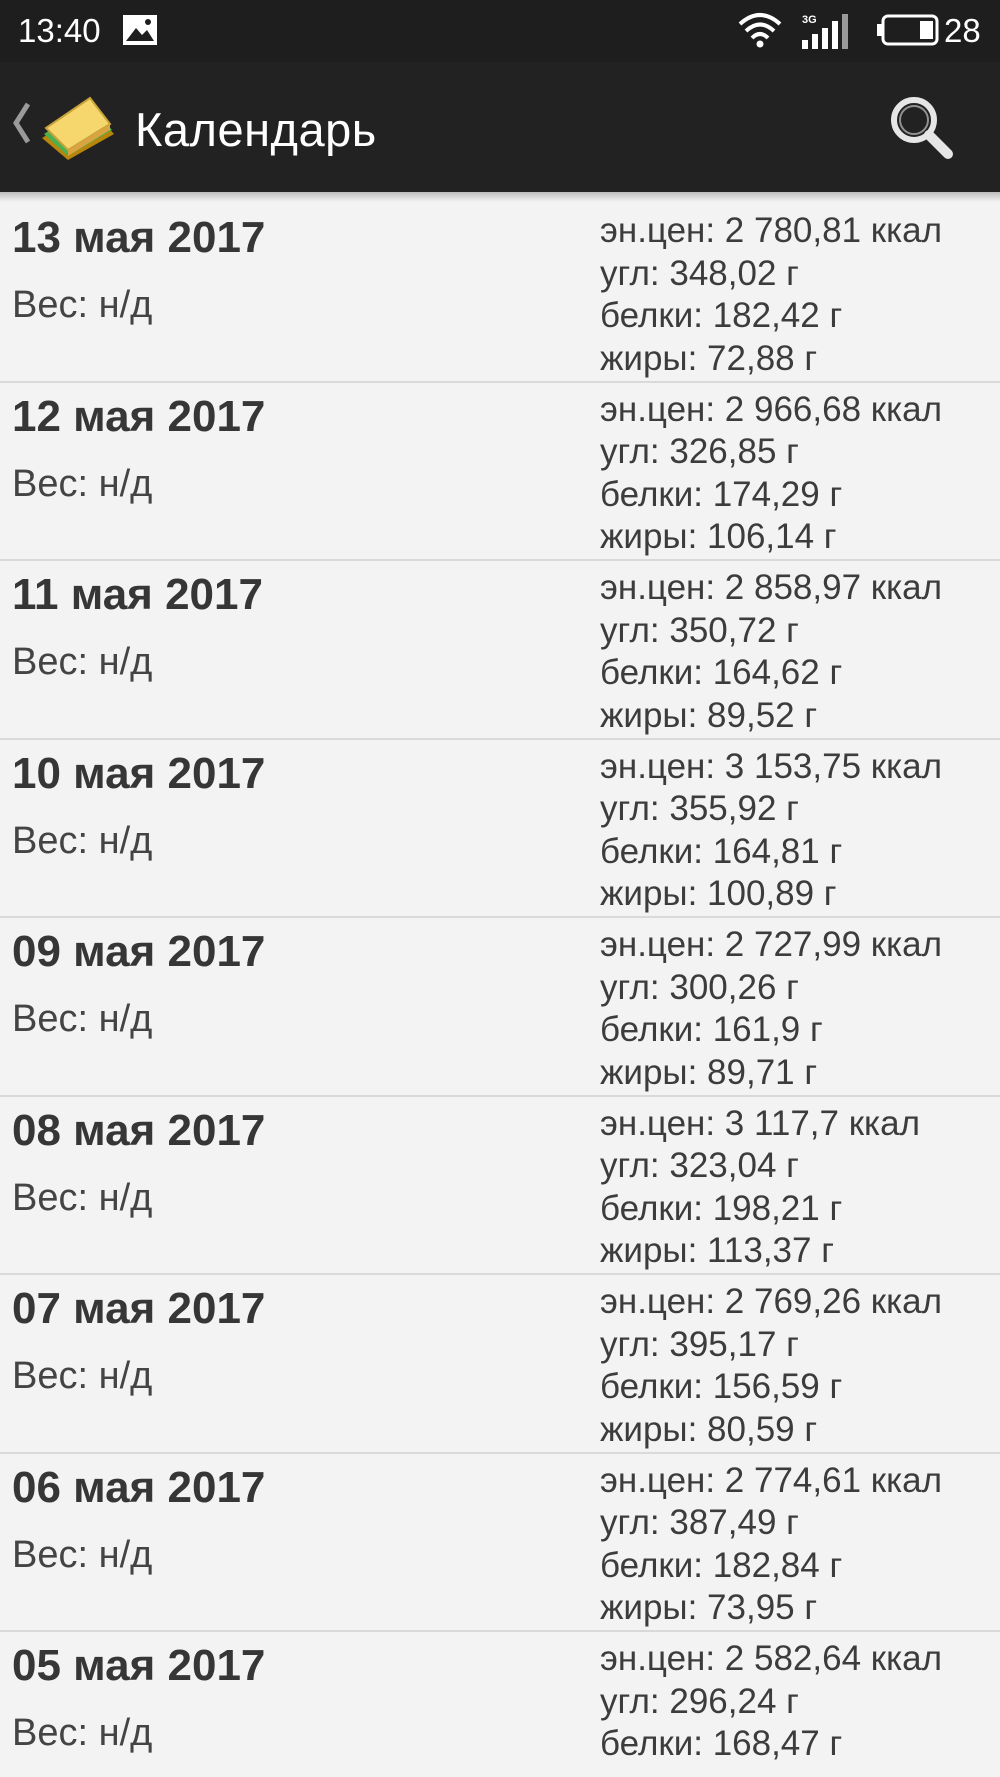 The width and height of the screenshot is (1000, 1777). Describe the element at coordinates (771, 1658) in the screenshot. I see `energy-value: эн.цен: 2 582,64 ккал` at that location.